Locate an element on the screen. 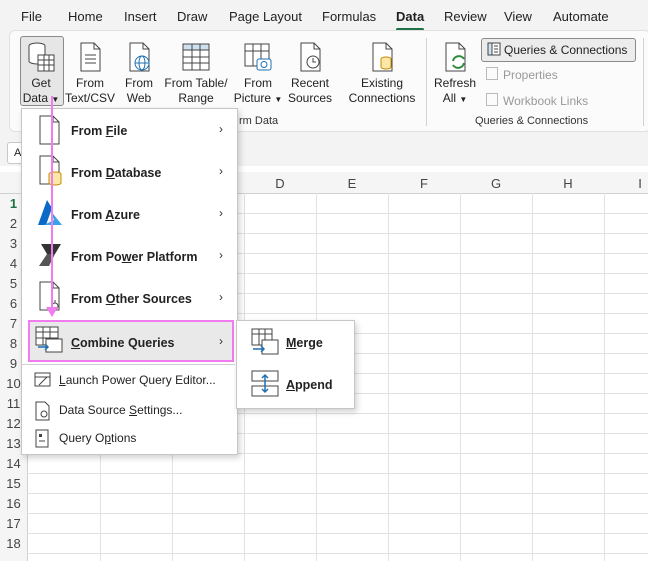 The image size is (648, 561). group-label-queries-connections: Queries & Connections is located at coordinates (532, 121).